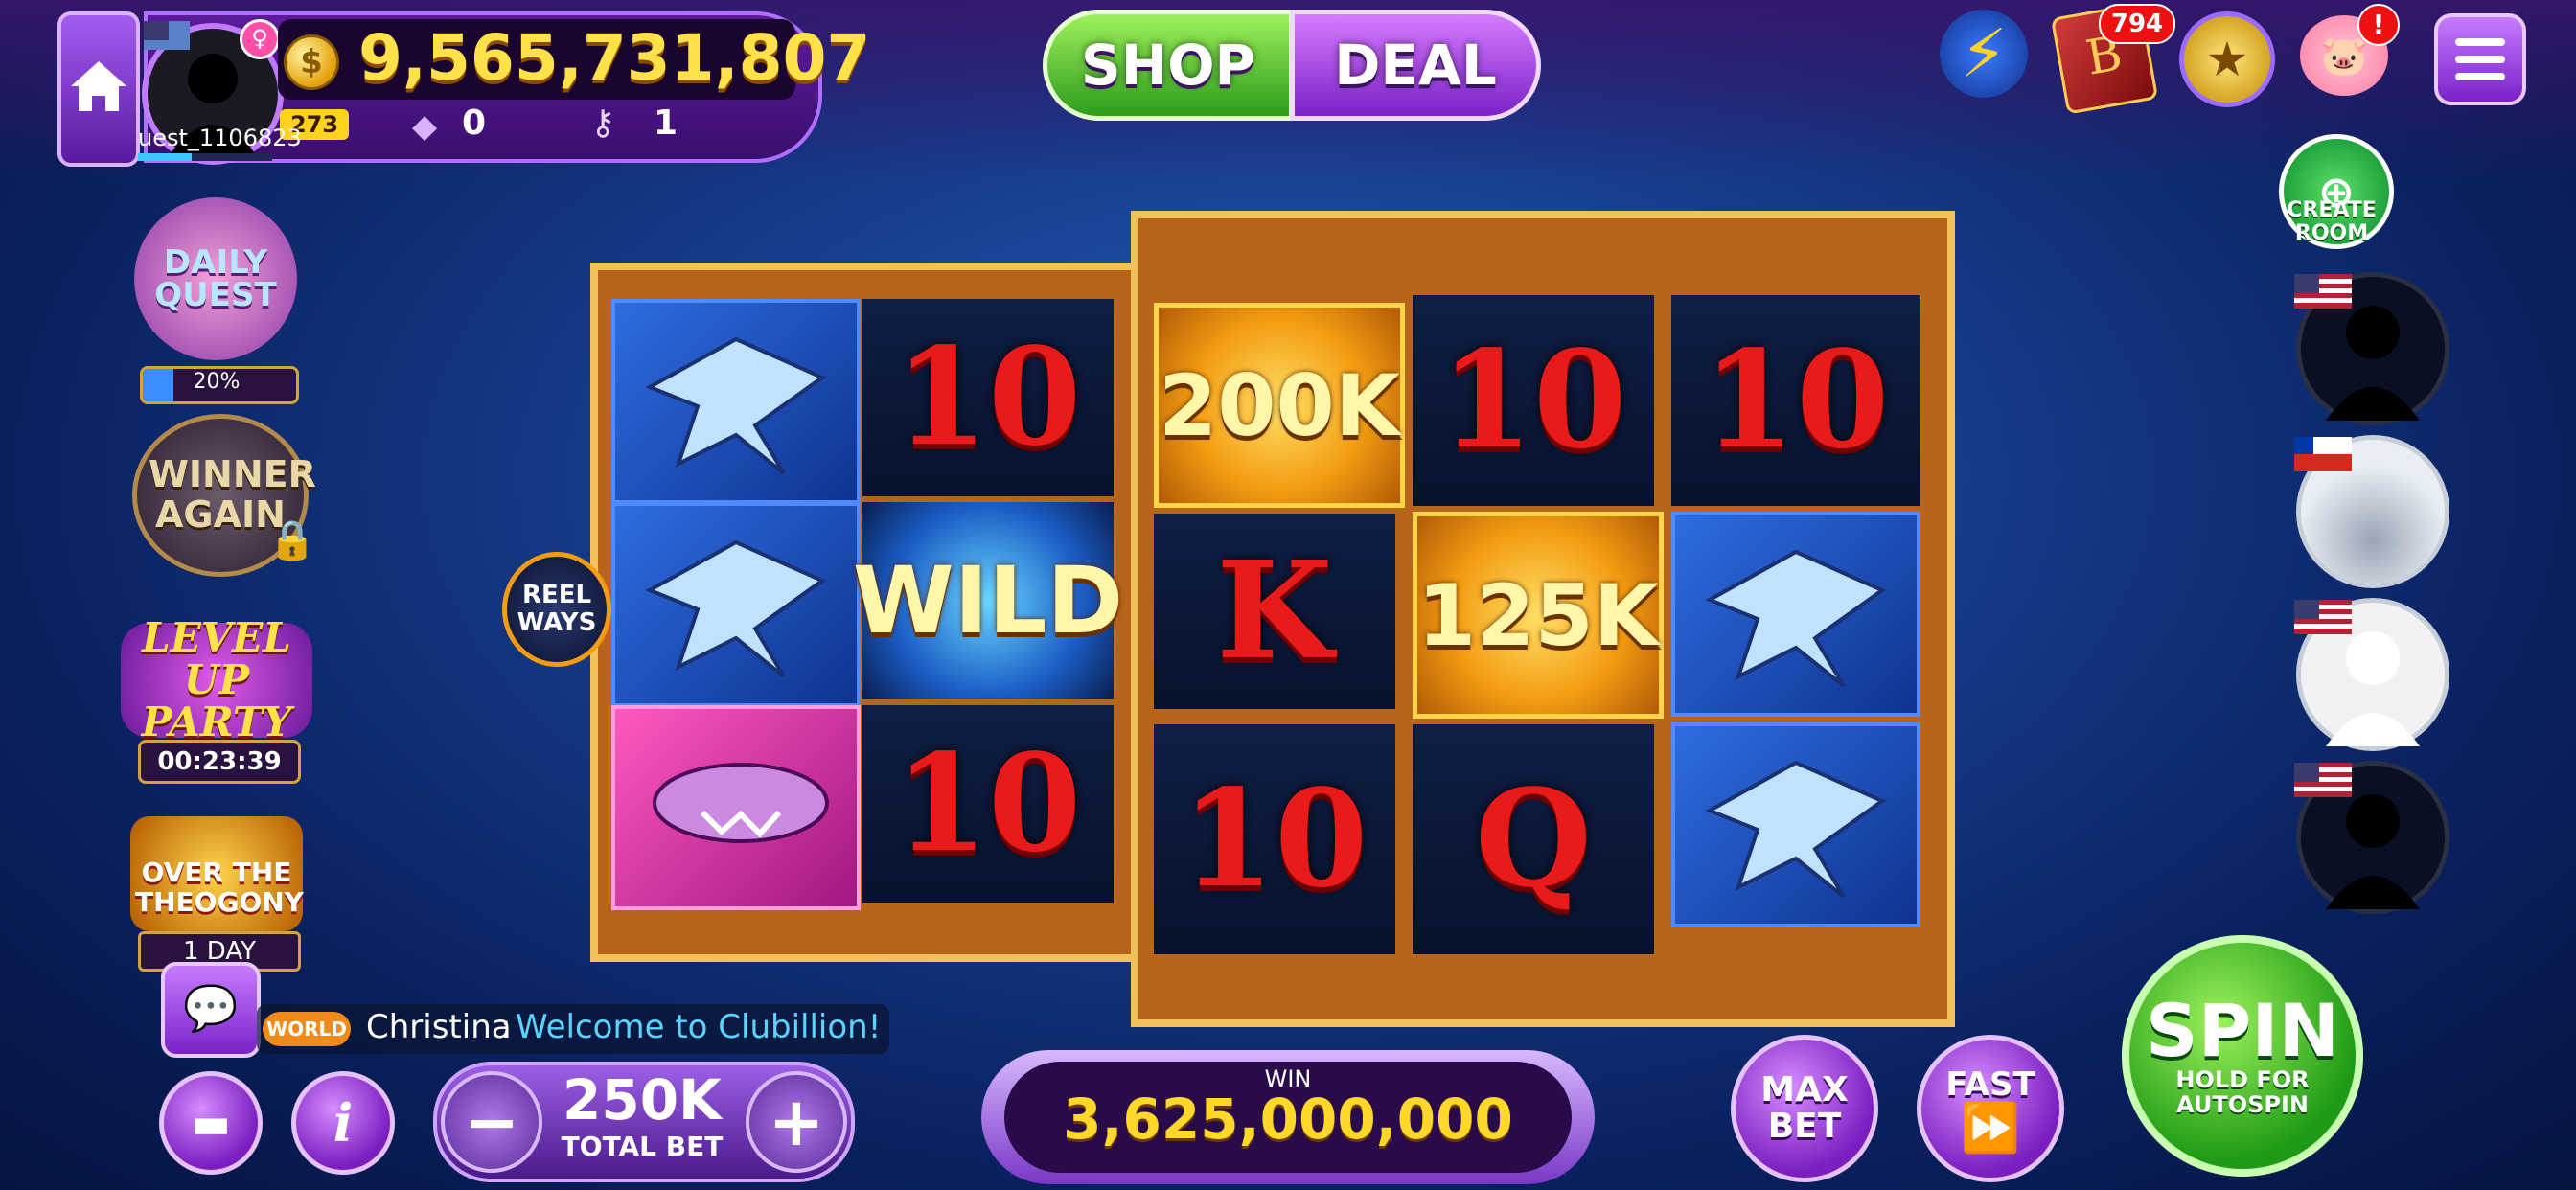  I want to click on wild-symbol: WILD, so click(988, 601).